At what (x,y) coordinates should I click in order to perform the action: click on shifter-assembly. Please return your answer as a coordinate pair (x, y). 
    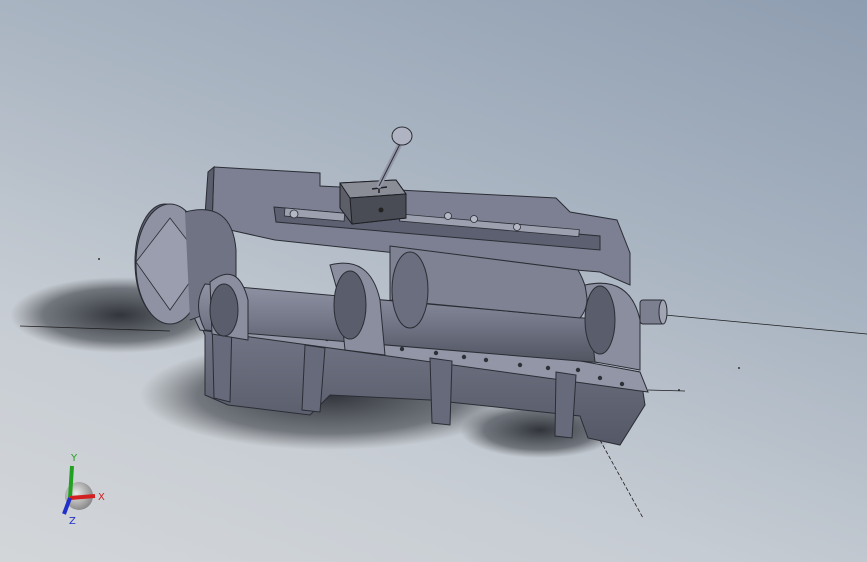
    Looking at the image, I should click on (373, 202).